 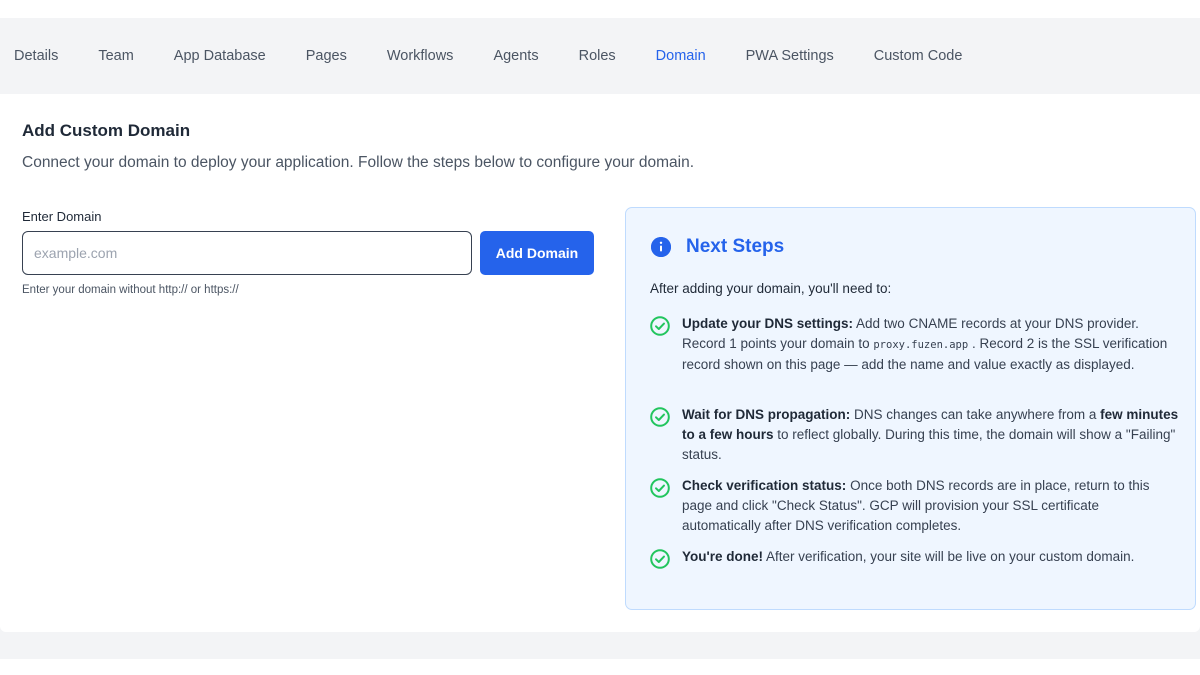 What do you see at coordinates (326, 56) in the screenshot?
I see `tab-pages: Pages` at bounding box center [326, 56].